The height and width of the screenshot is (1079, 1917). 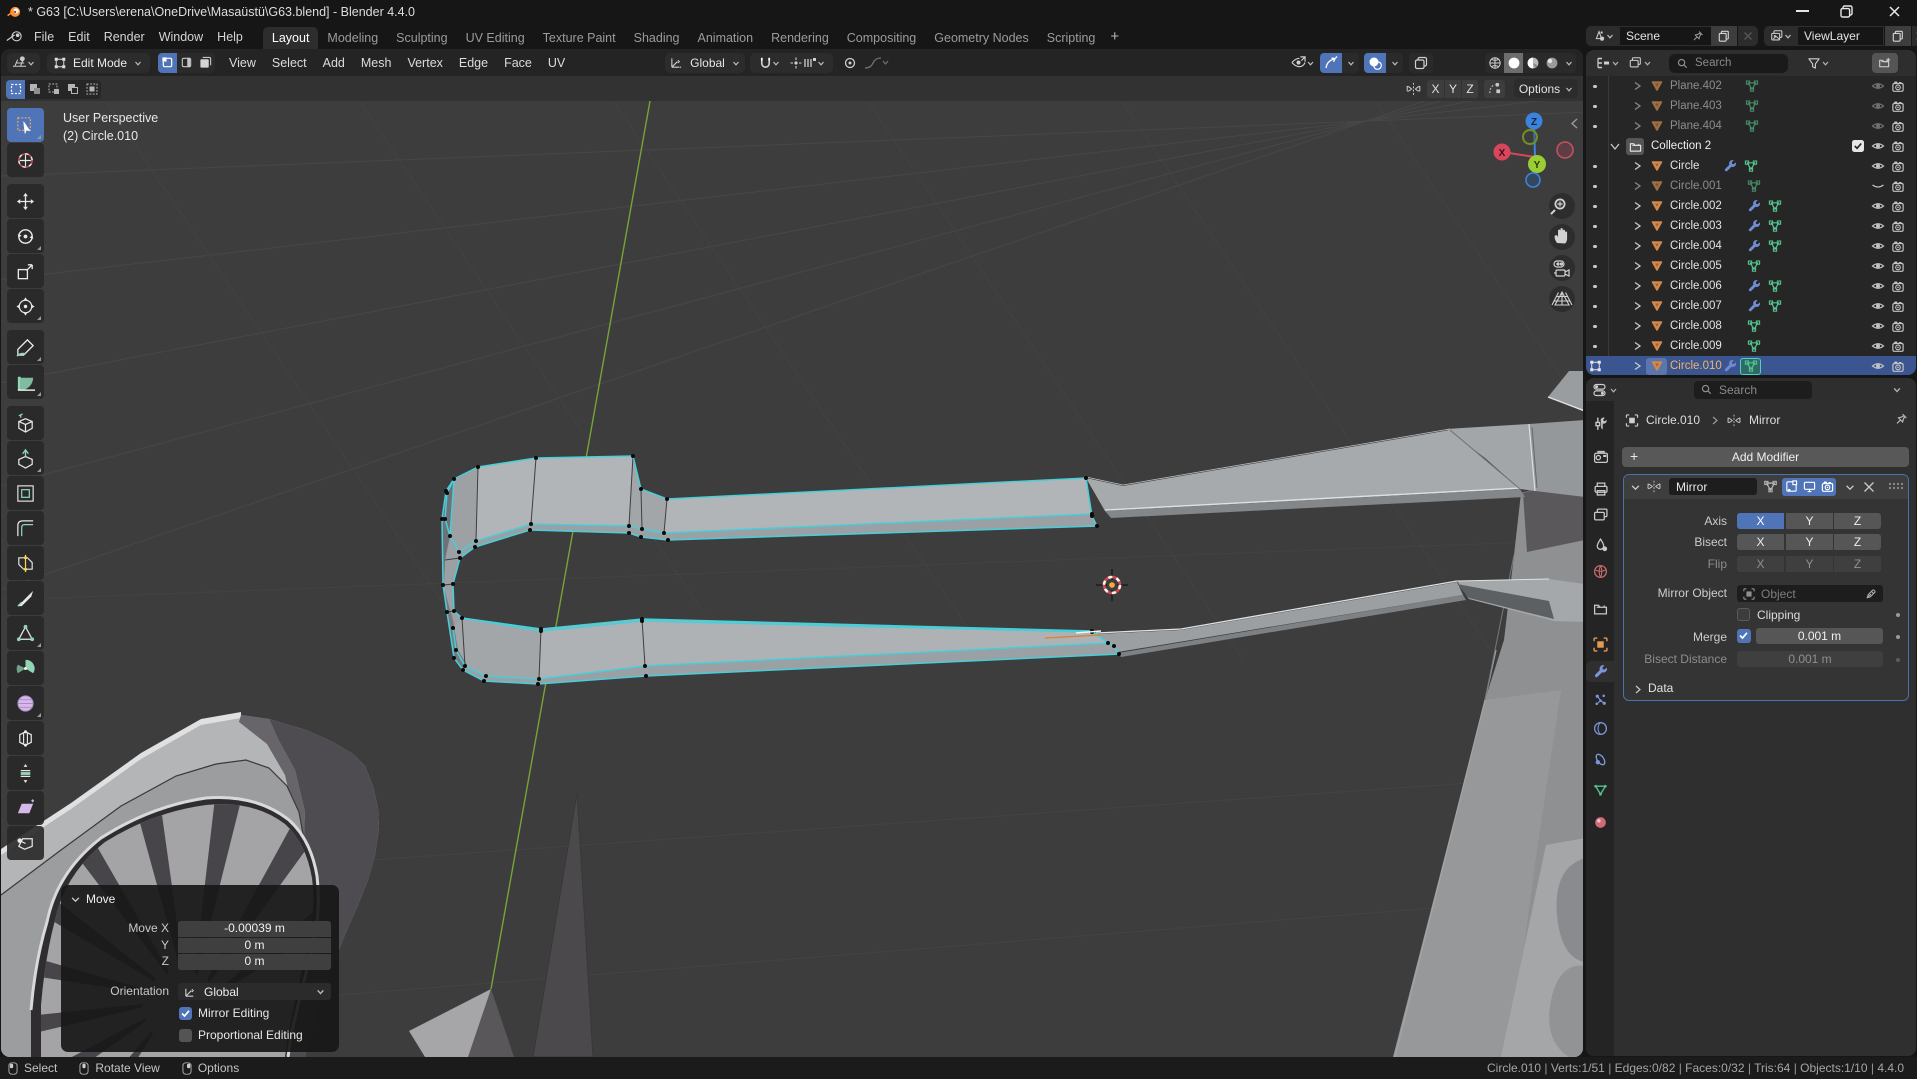 What do you see at coordinates (1502, 153) in the screenshot?
I see `svg-text: X` at bounding box center [1502, 153].